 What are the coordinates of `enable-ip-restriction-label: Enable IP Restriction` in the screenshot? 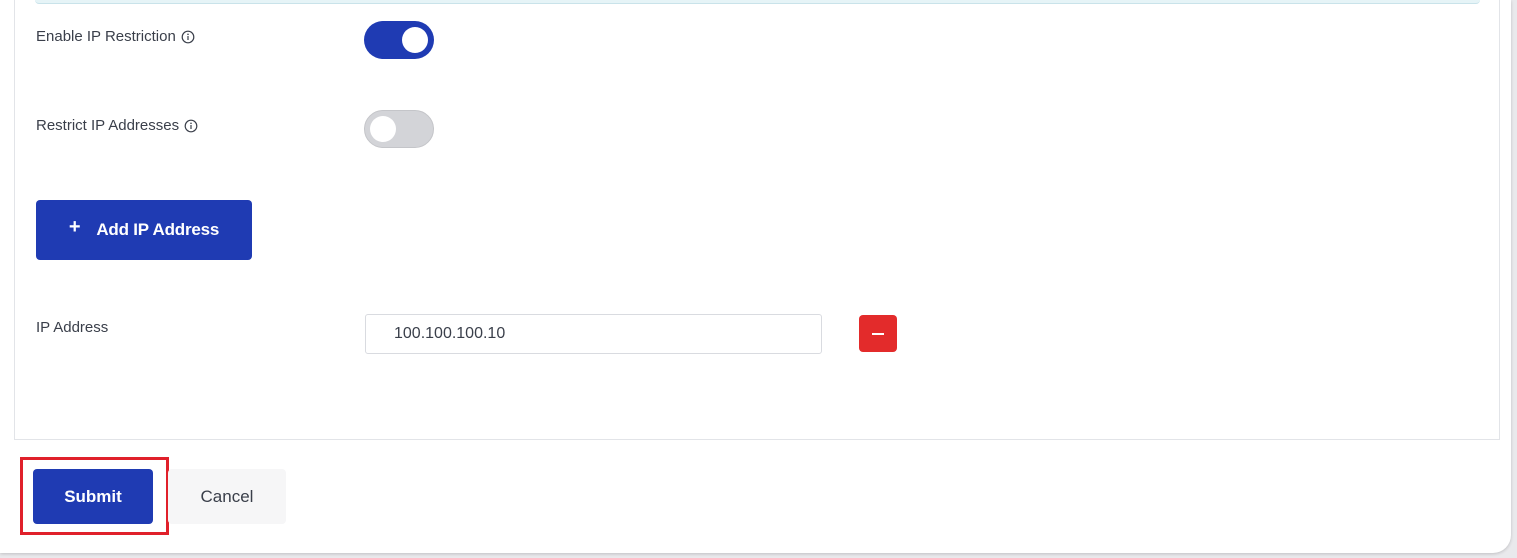 It's located at (106, 36).